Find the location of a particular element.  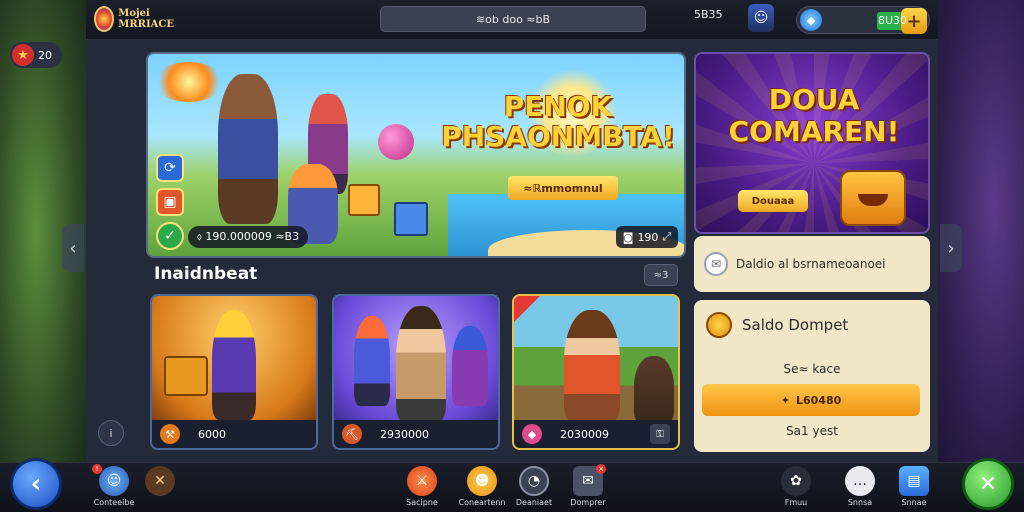

level-badge: ★ 20 is located at coordinates (36, 55).